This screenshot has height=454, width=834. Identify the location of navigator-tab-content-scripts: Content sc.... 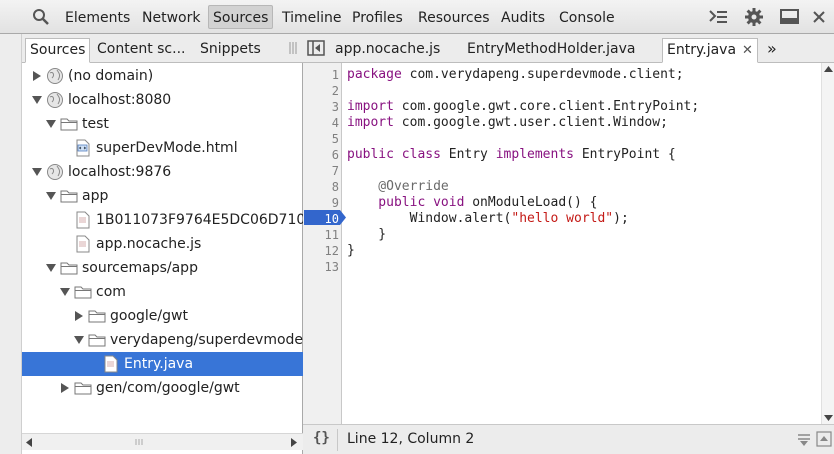
(141, 49).